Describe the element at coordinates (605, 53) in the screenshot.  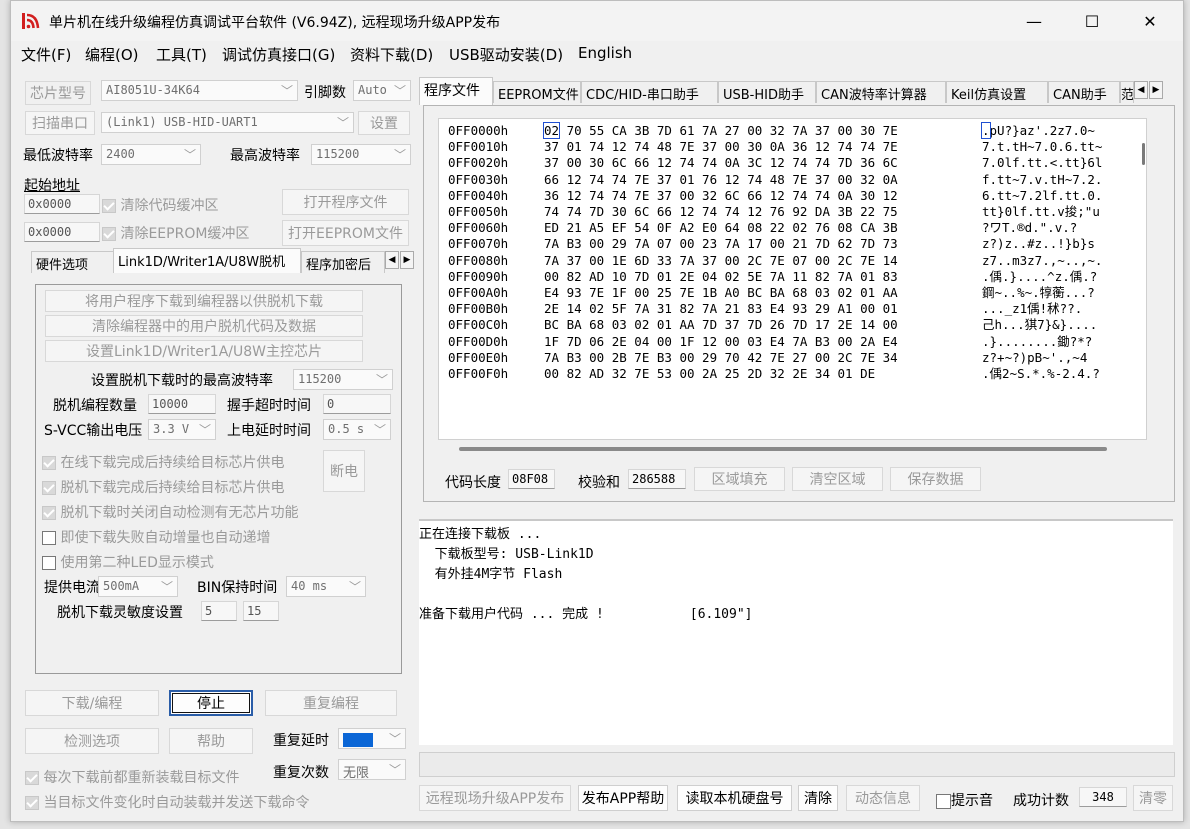
I see `menu-english: English` at that location.